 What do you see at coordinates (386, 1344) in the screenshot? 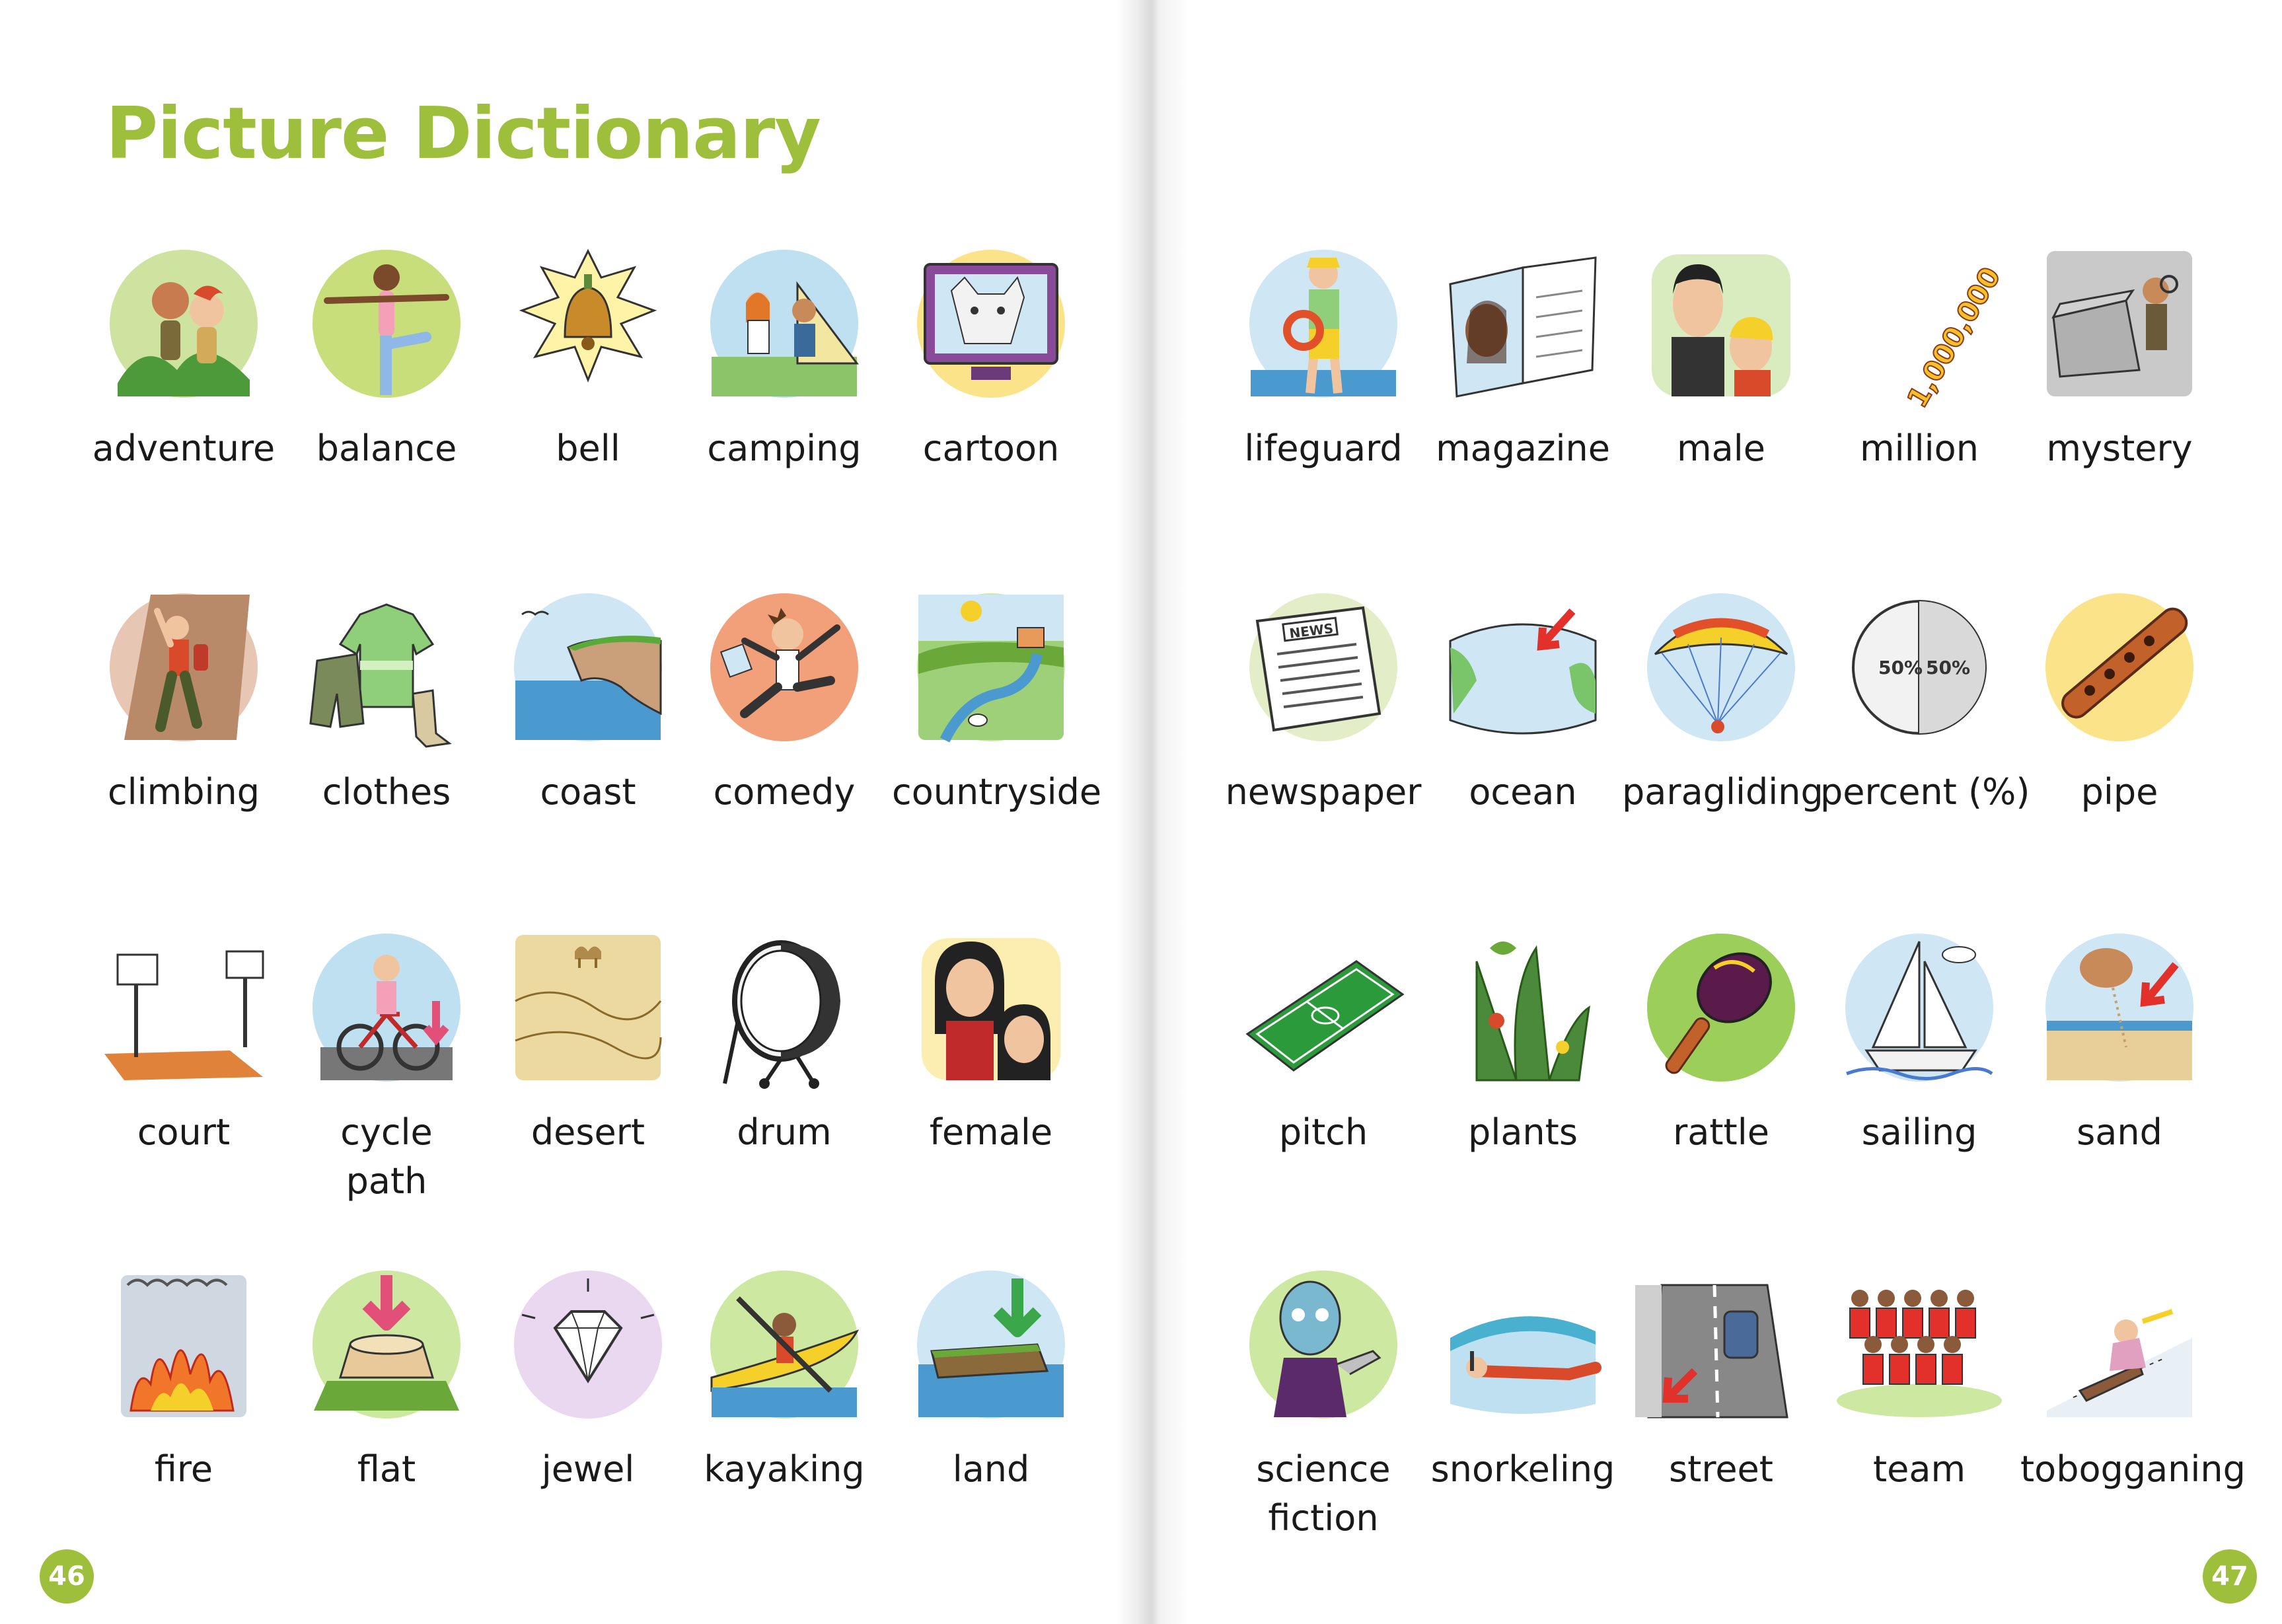
I see `flat-icon` at bounding box center [386, 1344].